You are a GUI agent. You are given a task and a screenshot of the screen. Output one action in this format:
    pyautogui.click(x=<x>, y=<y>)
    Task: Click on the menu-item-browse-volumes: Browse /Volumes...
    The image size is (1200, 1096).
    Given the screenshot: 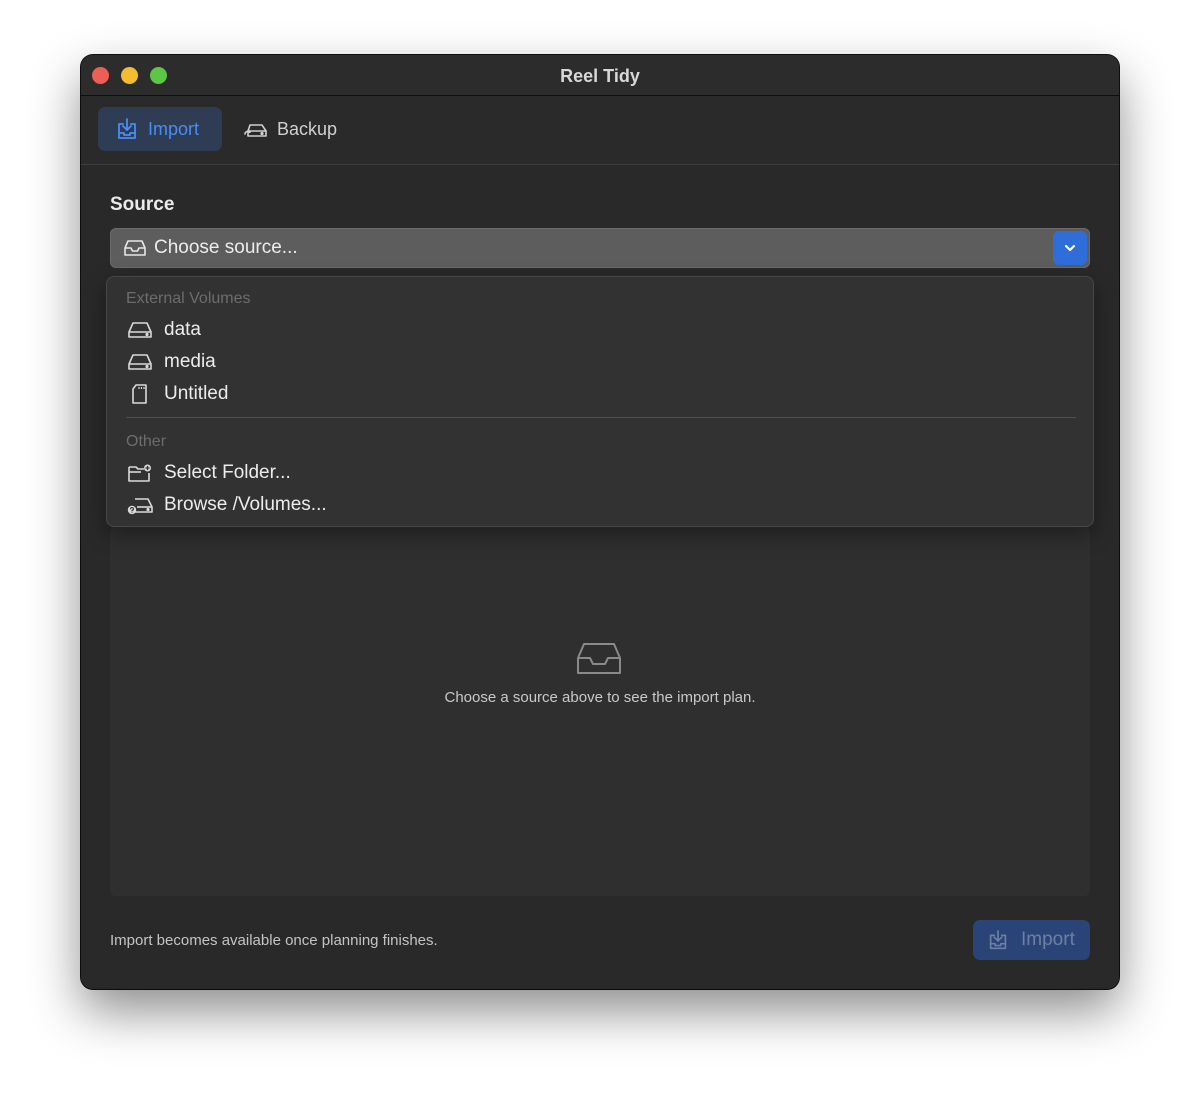 What is the action you would take?
    pyautogui.click(x=601, y=505)
    